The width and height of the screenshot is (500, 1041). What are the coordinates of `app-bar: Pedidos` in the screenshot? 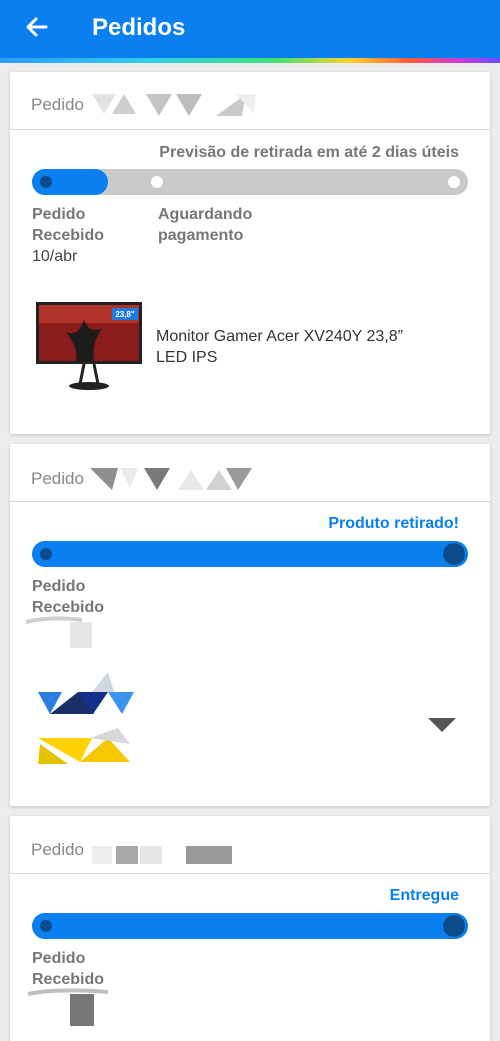 It's located at (250, 29).